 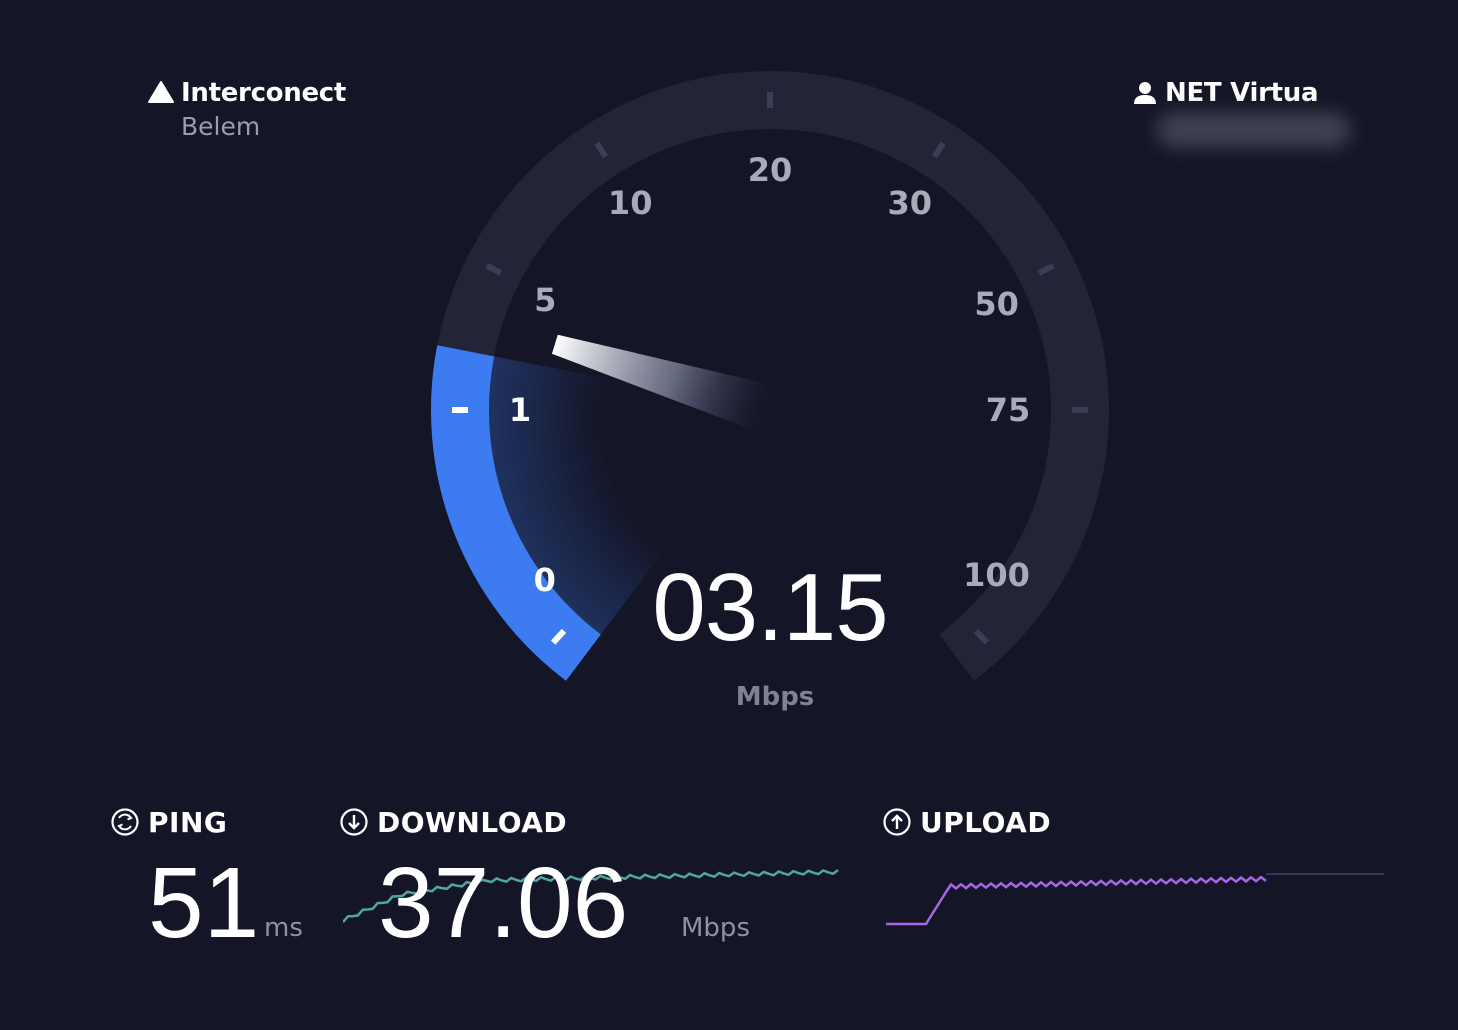 I want to click on scale-label-5: 5, so click(x=545, y=300).